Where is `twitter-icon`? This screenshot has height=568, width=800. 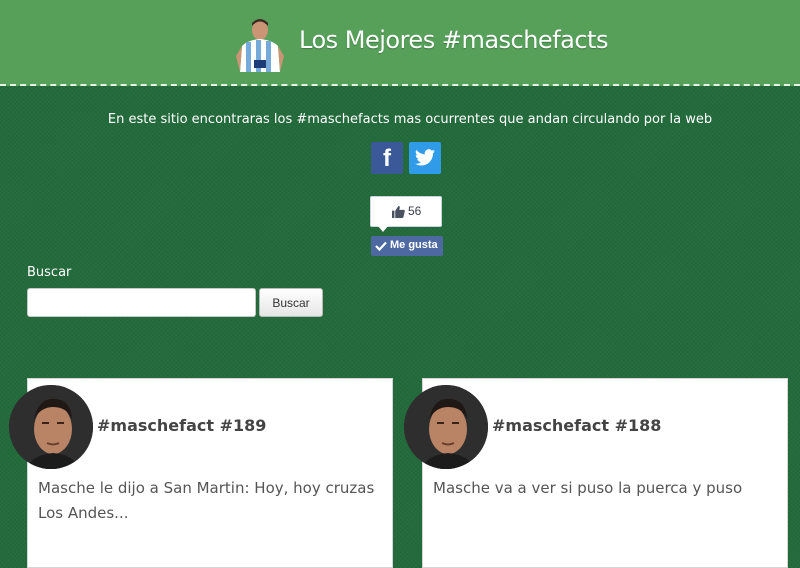
twitter-icon is located at coordinates (425, 157).